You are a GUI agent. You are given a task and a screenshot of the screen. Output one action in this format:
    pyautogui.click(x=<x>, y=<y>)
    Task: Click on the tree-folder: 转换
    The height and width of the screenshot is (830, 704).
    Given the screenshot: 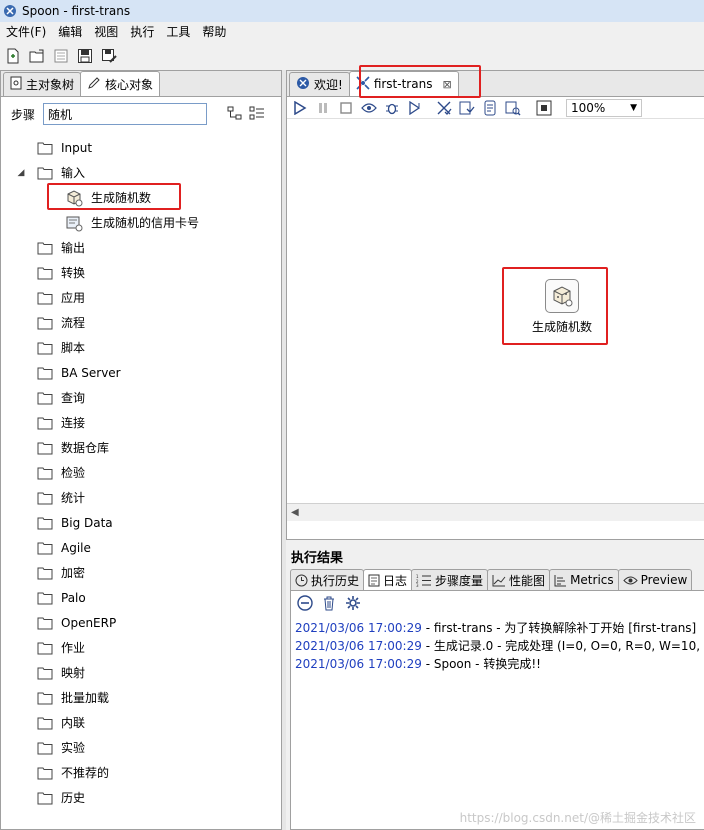 What is the action you would take?
    pyautogui.click(x=141, y=272)
    